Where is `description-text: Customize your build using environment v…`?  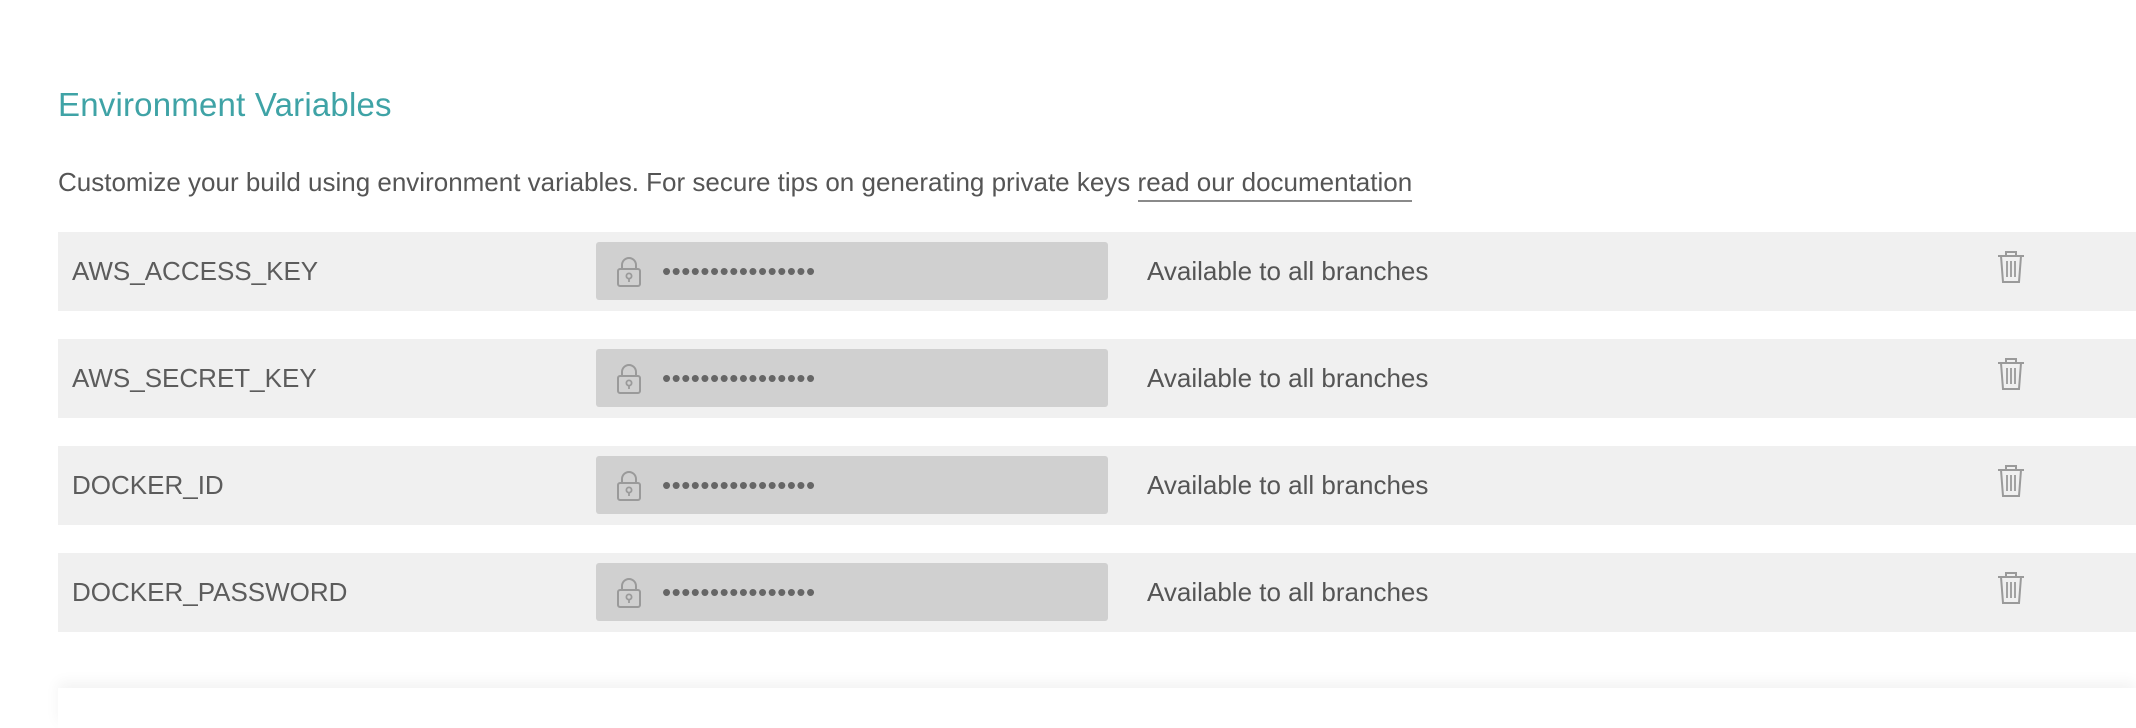
description-text: Customize your build using environment v… is located at coordinates (598, 182).